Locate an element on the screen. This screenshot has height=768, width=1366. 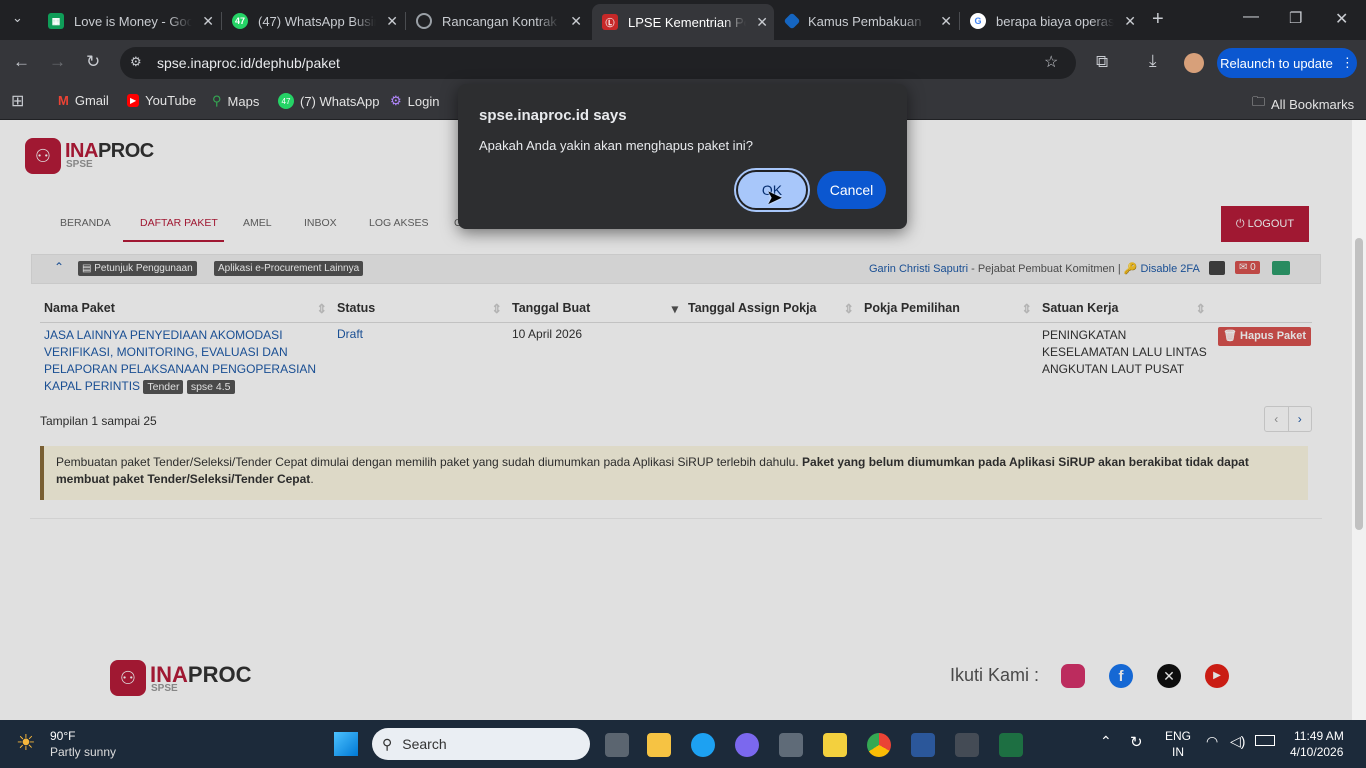
prev-page-button: ‹ is located at coordinates (1277, 419).